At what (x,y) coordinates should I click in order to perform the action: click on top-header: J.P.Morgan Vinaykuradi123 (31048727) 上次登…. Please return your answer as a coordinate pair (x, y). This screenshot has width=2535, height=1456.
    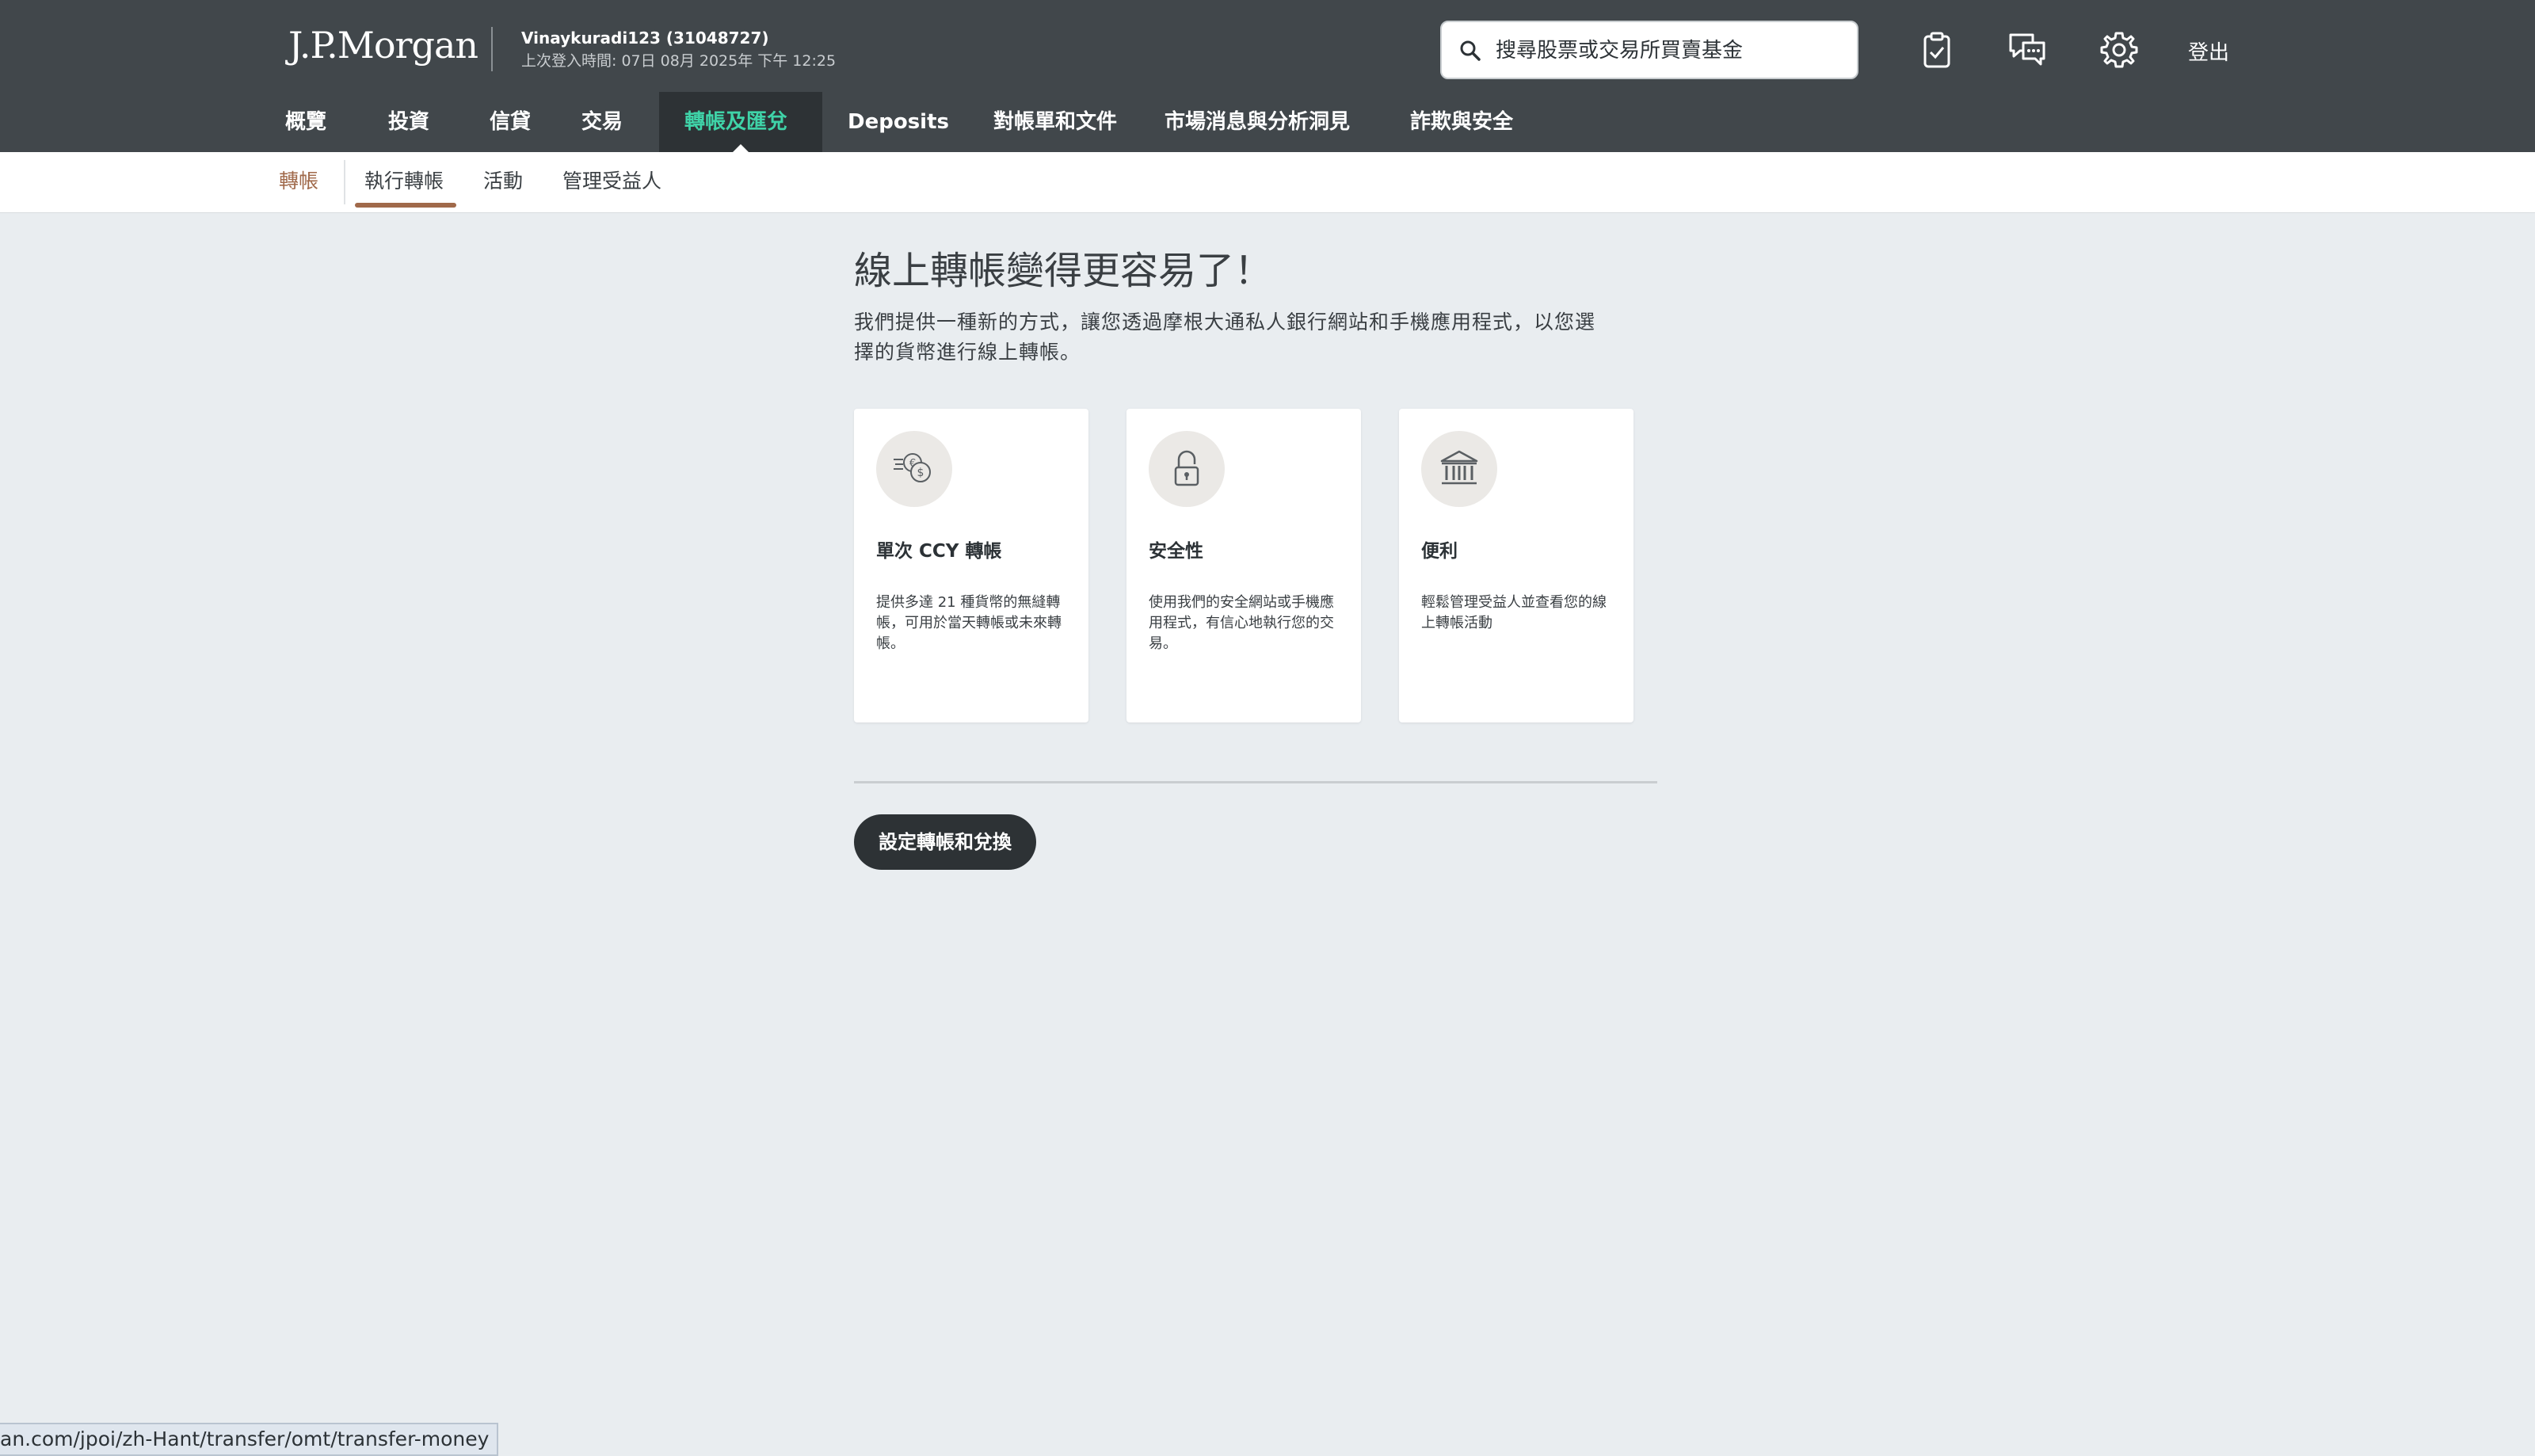
    Looking at the image, I should click on (1267, 76).